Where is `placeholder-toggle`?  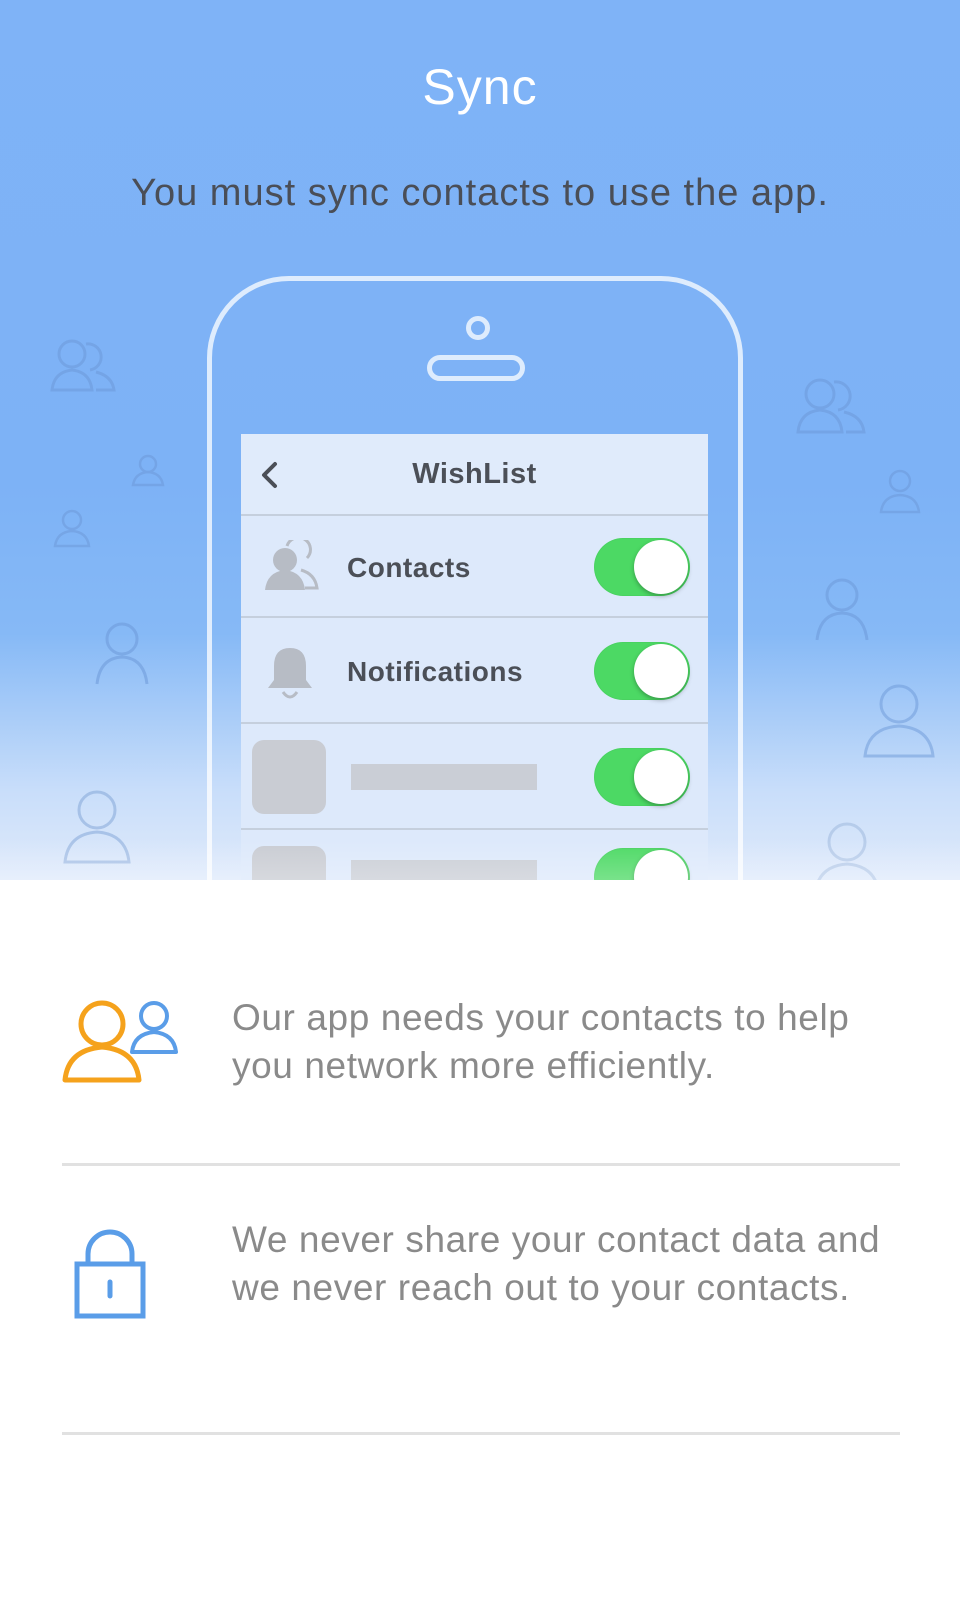
placeholder-toggle is located at coordinates (642, 777).